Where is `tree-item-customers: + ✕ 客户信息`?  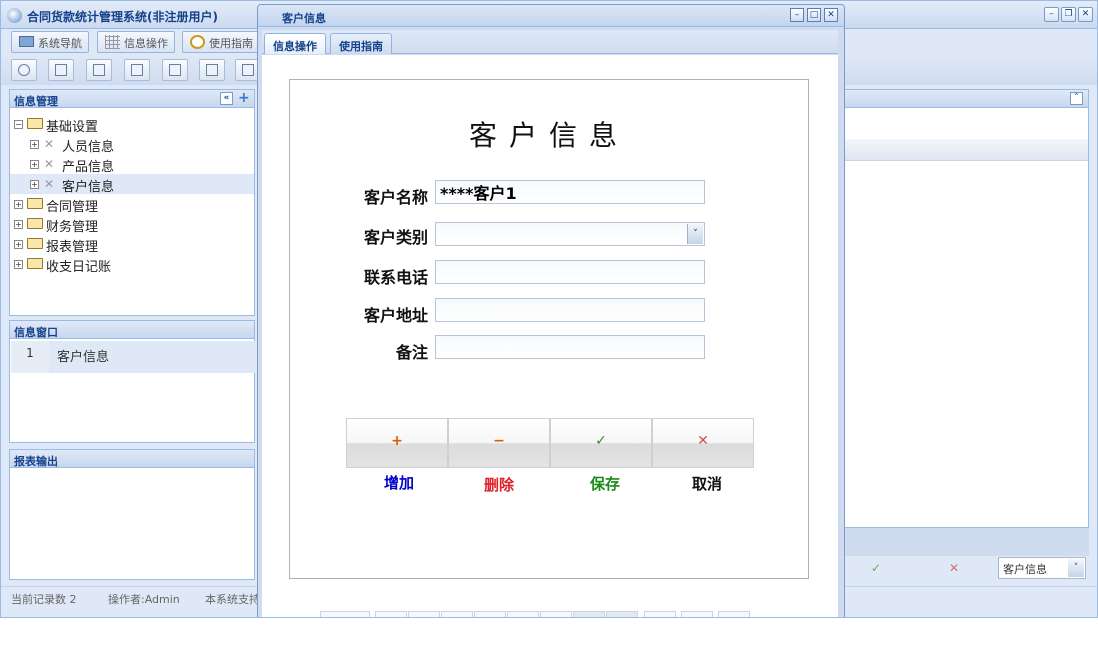 tree-item-customers: + ✕ 客户信息 is located at coordinates (132, 184).